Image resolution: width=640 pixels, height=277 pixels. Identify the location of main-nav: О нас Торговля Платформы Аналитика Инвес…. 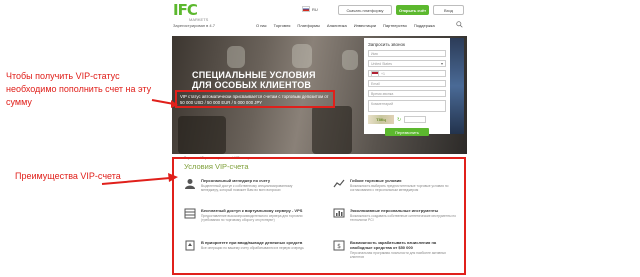
(345, 25).